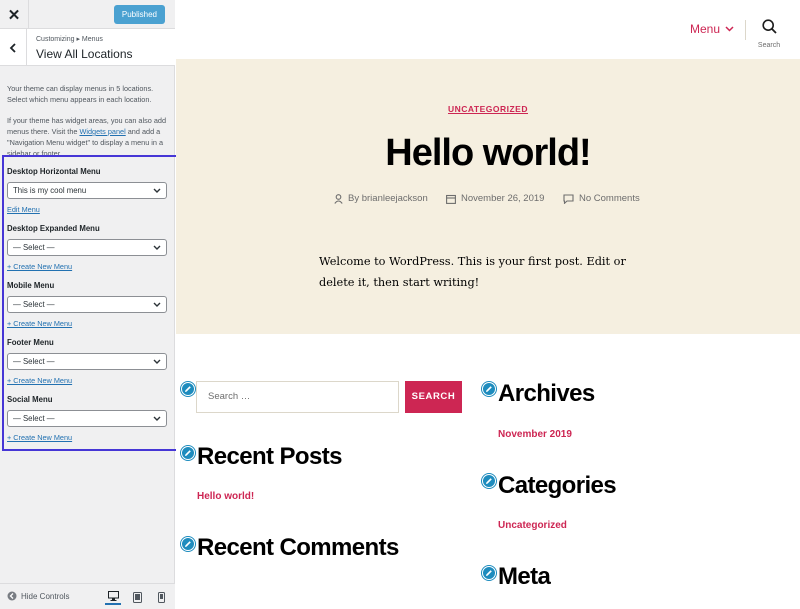 The height and width of the screenshot is (609, 800). Describe the element at coordinates (745, 30) in the screenshot. I see `header-divider` at that location.